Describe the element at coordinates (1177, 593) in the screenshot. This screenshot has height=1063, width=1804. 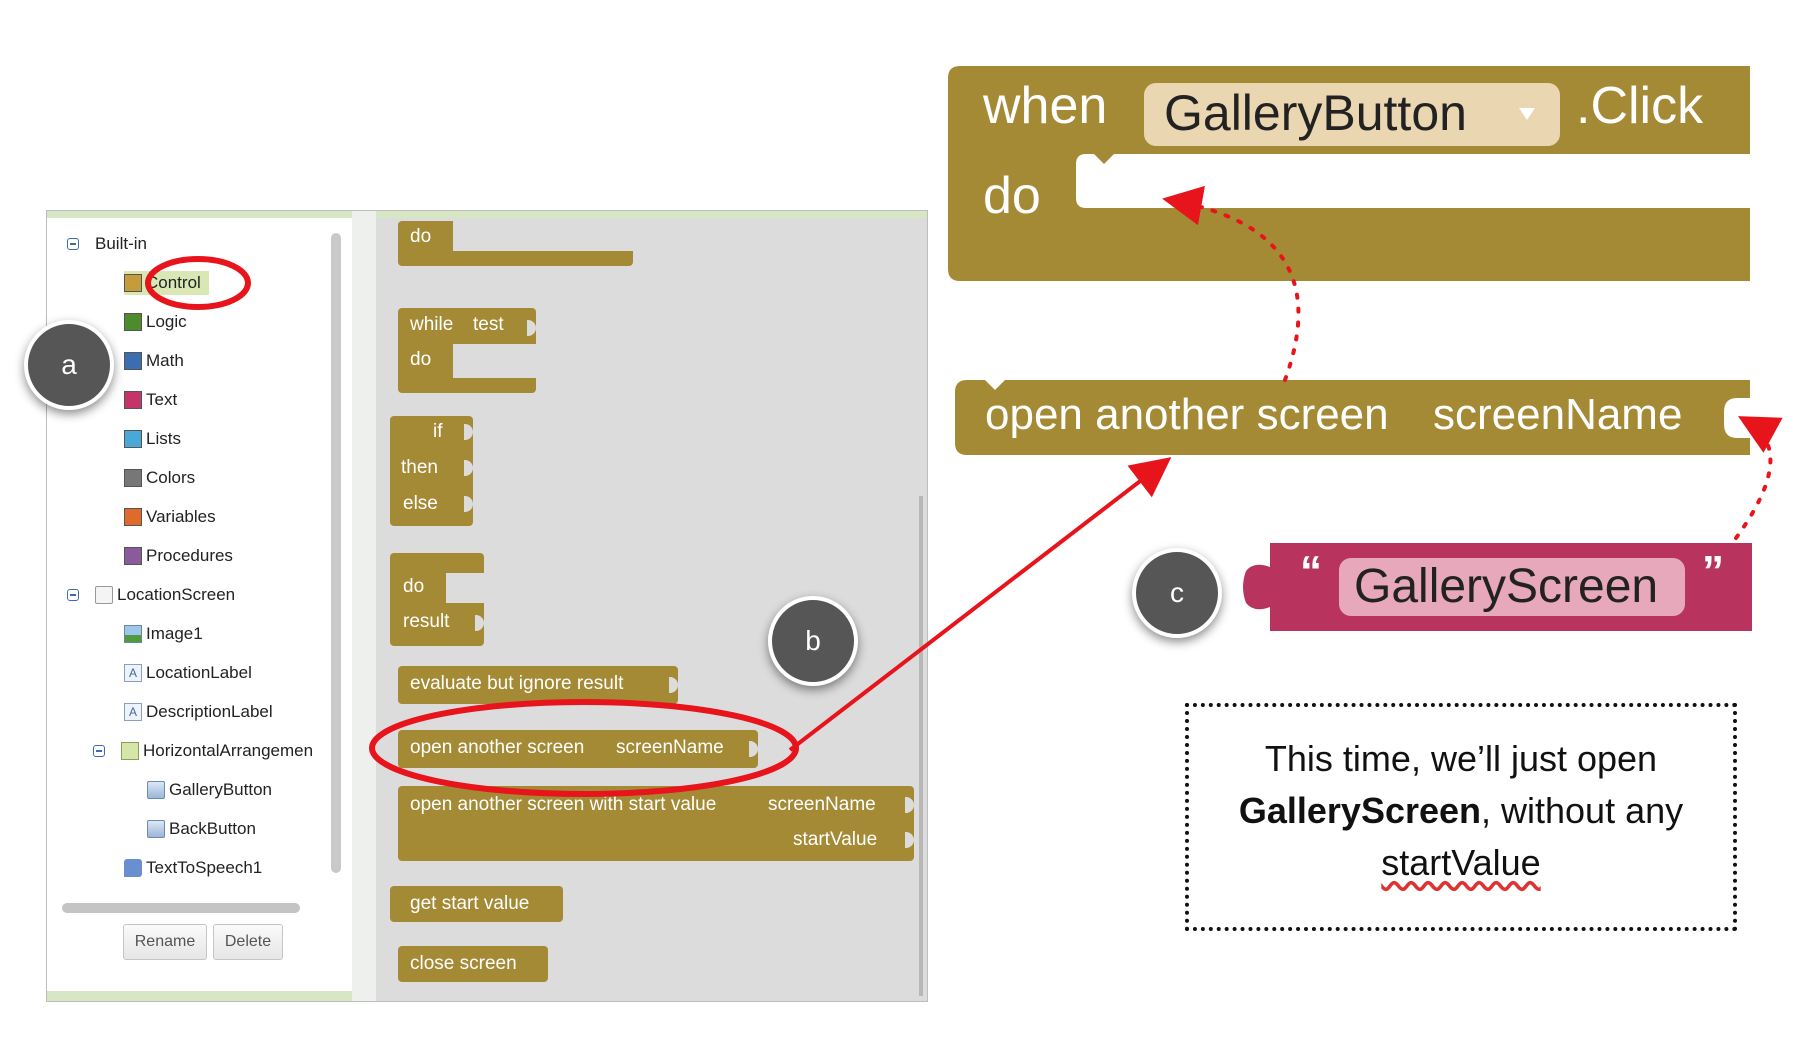
I see `badge-c: c` at that location.